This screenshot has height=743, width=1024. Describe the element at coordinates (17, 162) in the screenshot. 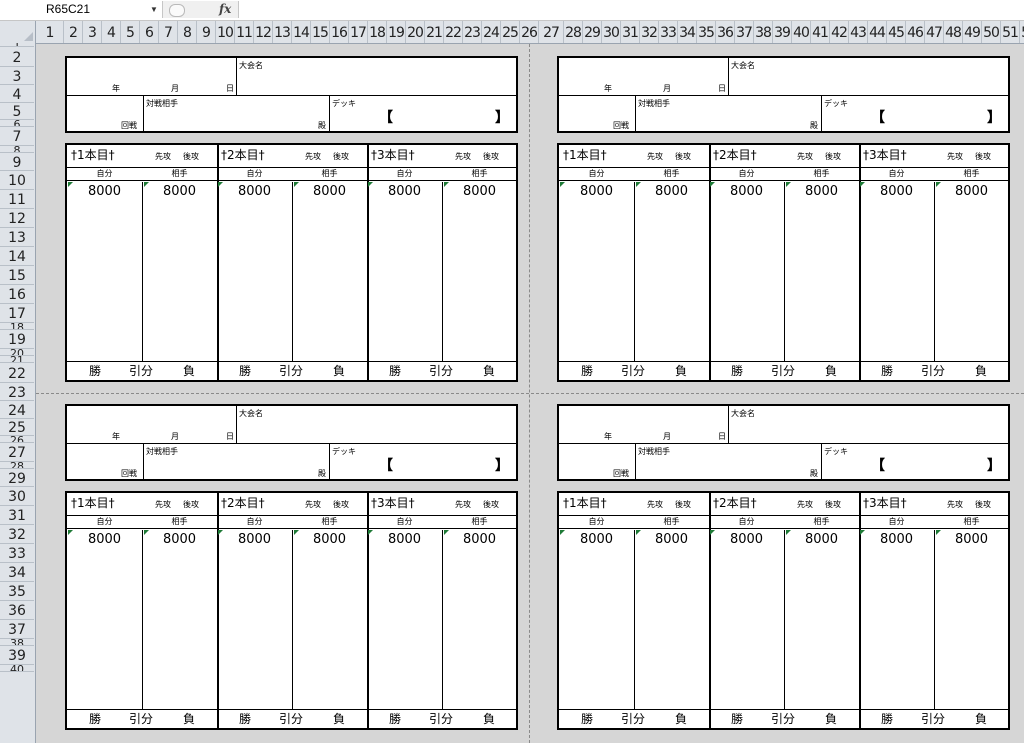

I see `row-header: 9` at that location.